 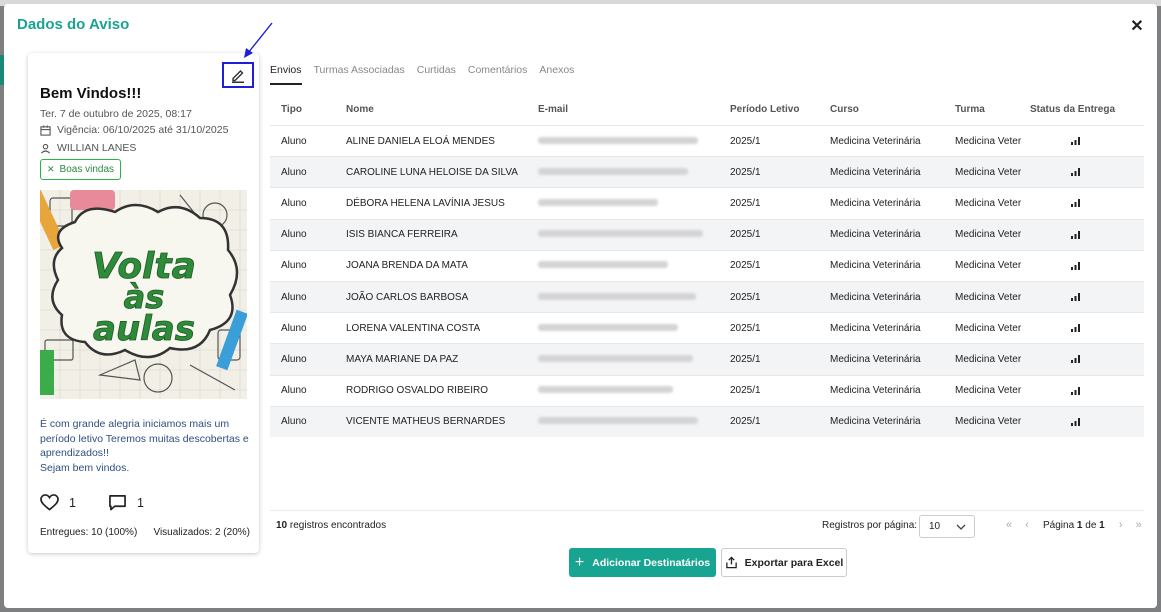 I want to click on header-email: E-mail, so click(x=634, y=109).